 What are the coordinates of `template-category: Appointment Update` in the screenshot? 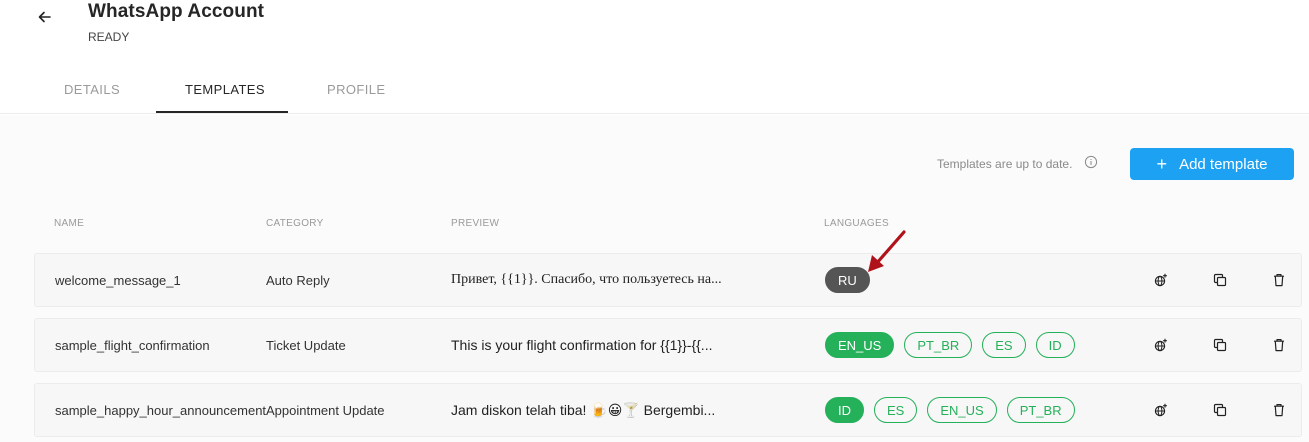 It's located at (325, 410).